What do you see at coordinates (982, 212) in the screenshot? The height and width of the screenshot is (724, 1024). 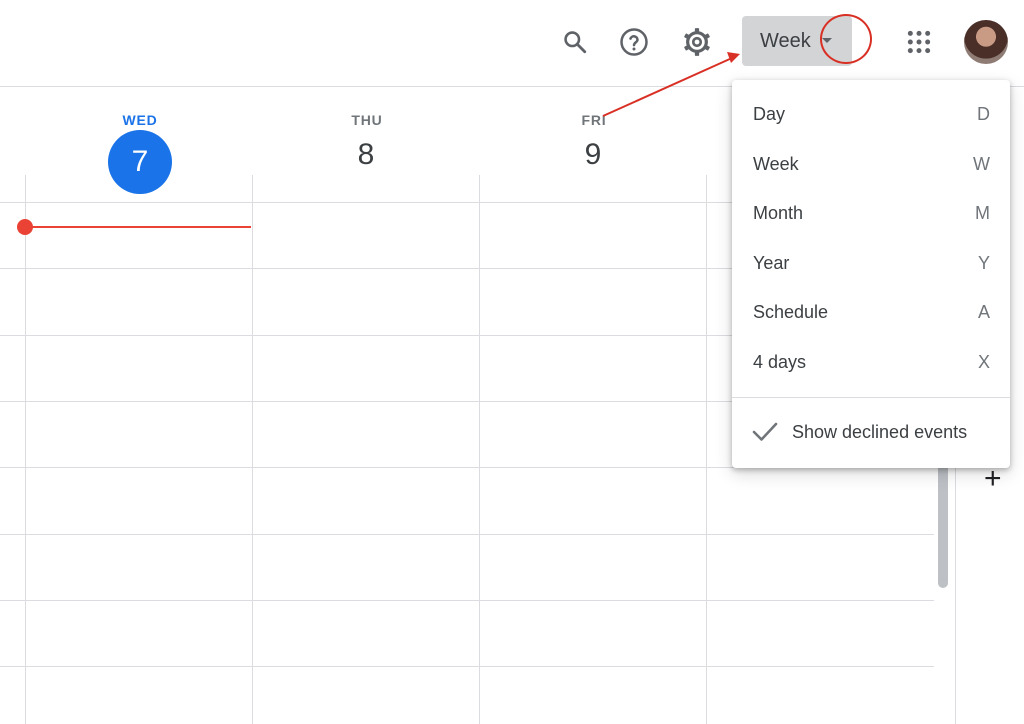 I see `menu-item-shortcut: M` at bounding box center [982, 212].